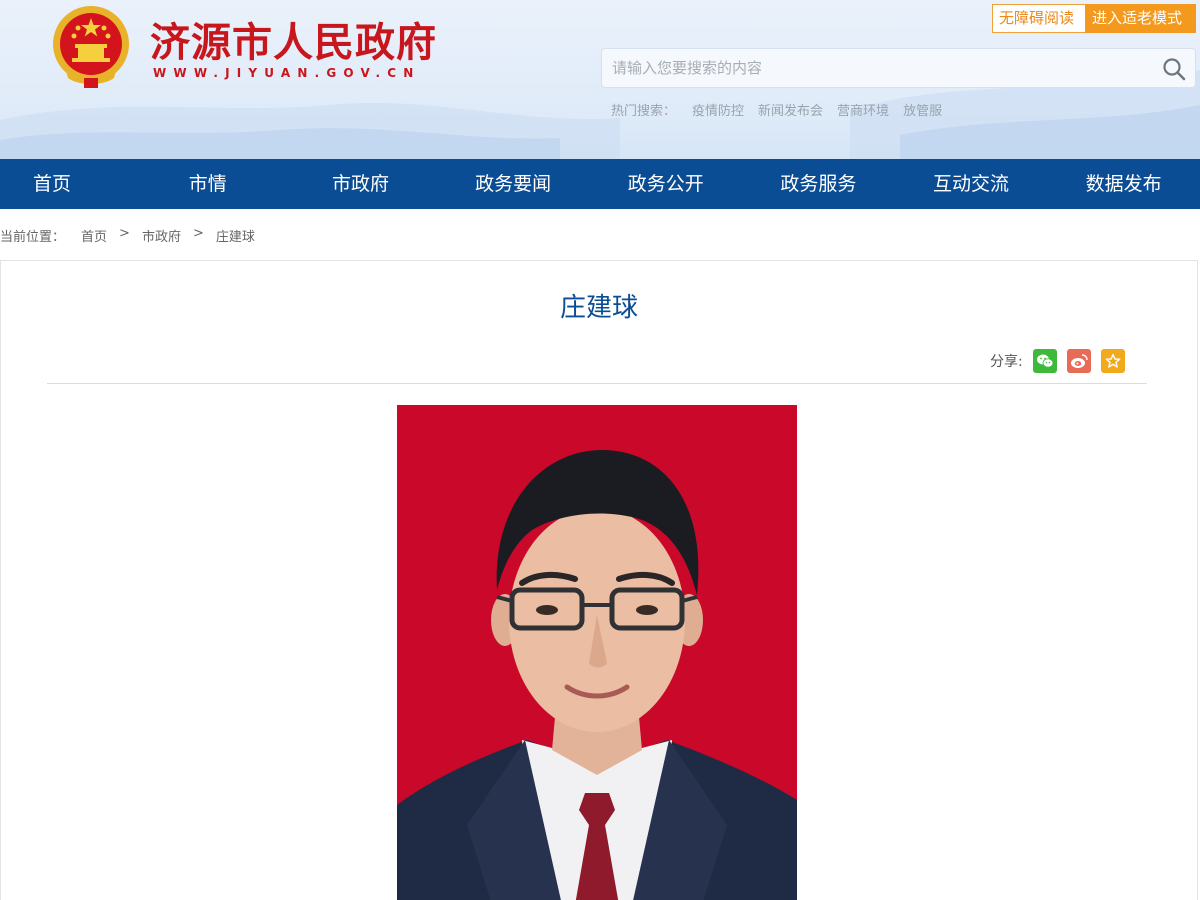  What do you see at coordinates (161, 235) in the screenshot?
I see `breadcrumb-link-city-government: 市政府` at bounding box center [161, 235].